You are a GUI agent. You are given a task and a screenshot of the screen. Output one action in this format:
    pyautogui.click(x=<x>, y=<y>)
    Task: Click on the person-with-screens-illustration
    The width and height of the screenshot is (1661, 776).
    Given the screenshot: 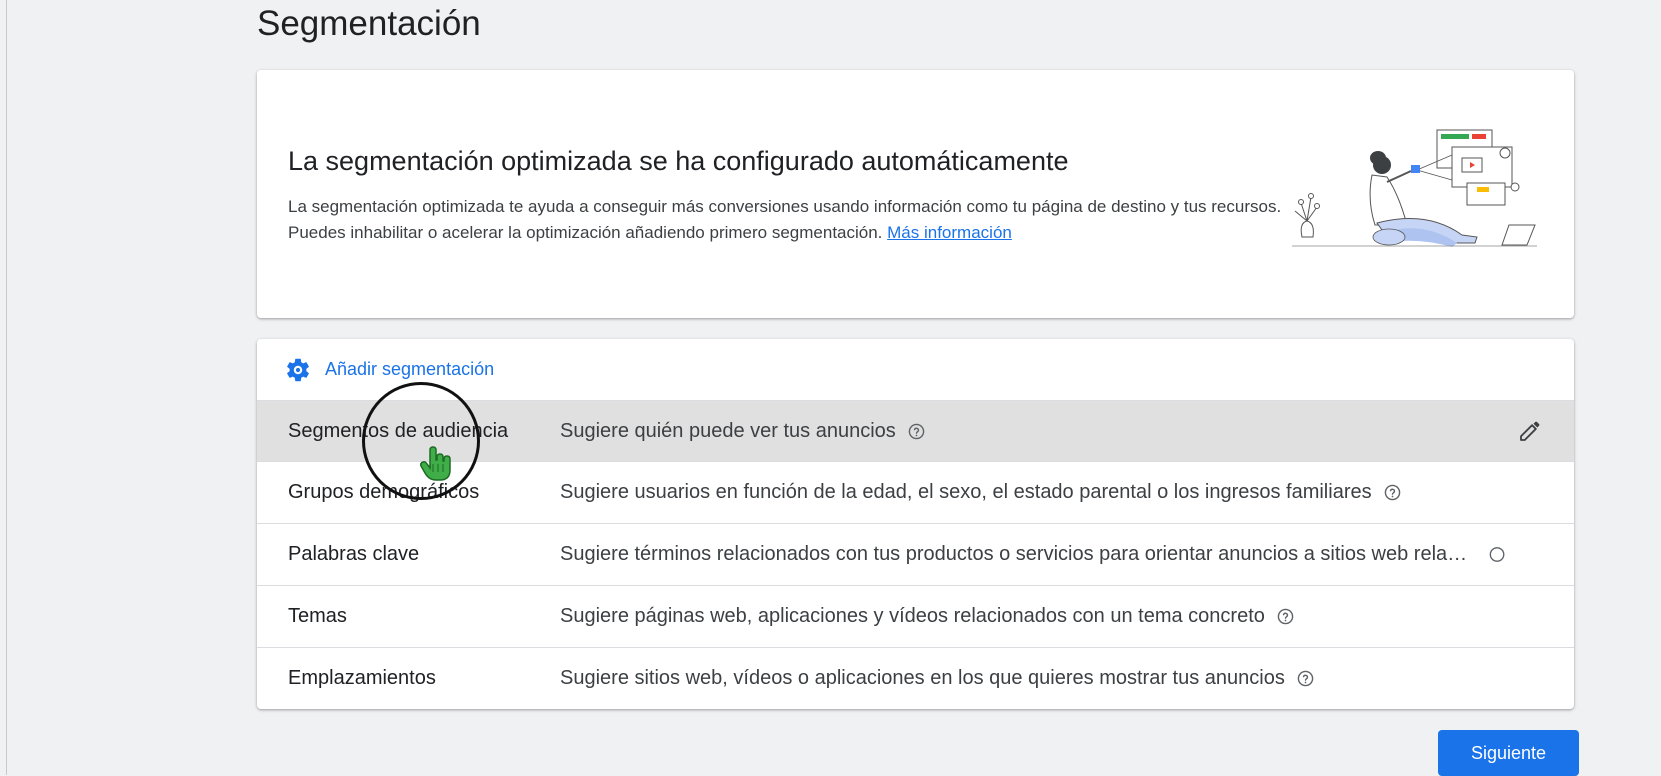 What is the action you would take?
    pyautogui.click(x=1414, y=188)
    